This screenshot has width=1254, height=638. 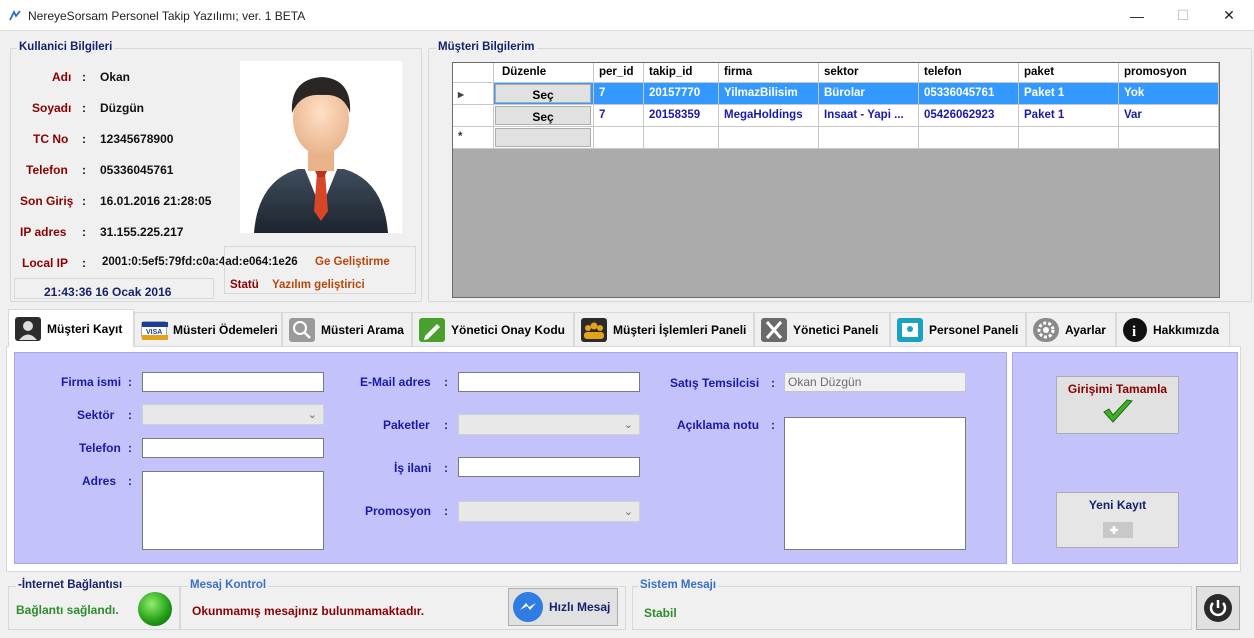 What do you see at coordinates (869, 94) in the screenshot?
I see `cell-sektor: Bürolar` at bounding box center [869, 94].